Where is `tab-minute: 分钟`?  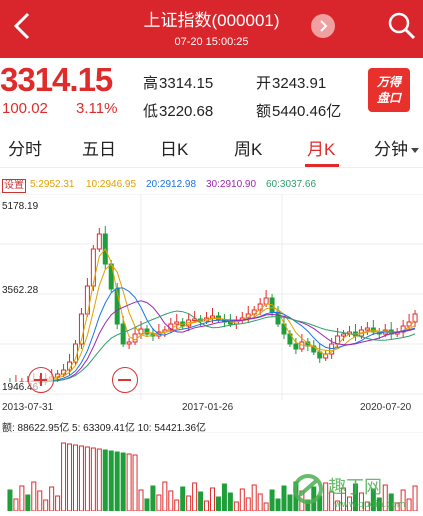
tab-minute: 分钟 is located at coordinates (396, 147).